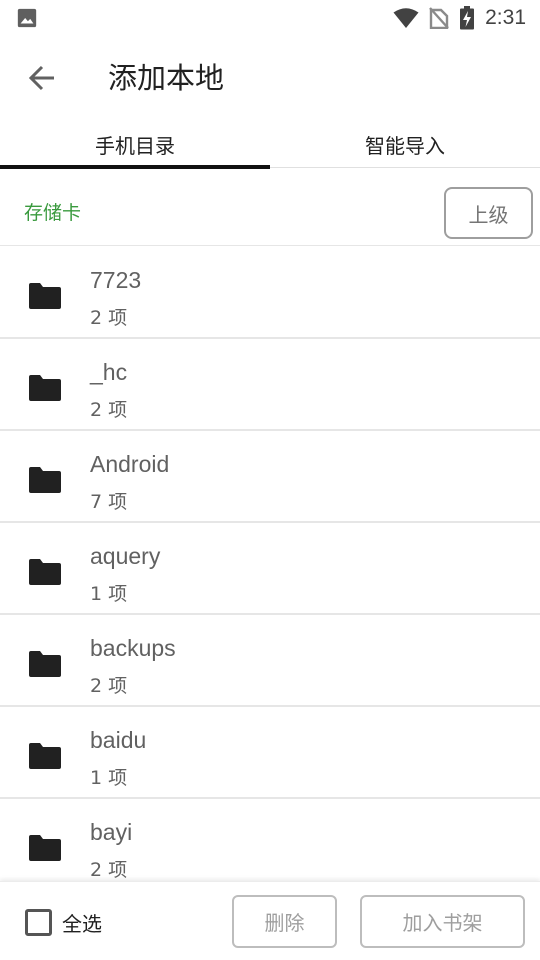  What do you see at coordinates (52, 211) in the screenshot?
I see `breadcrumb: 存储卡` at bounding box center [52, 211].